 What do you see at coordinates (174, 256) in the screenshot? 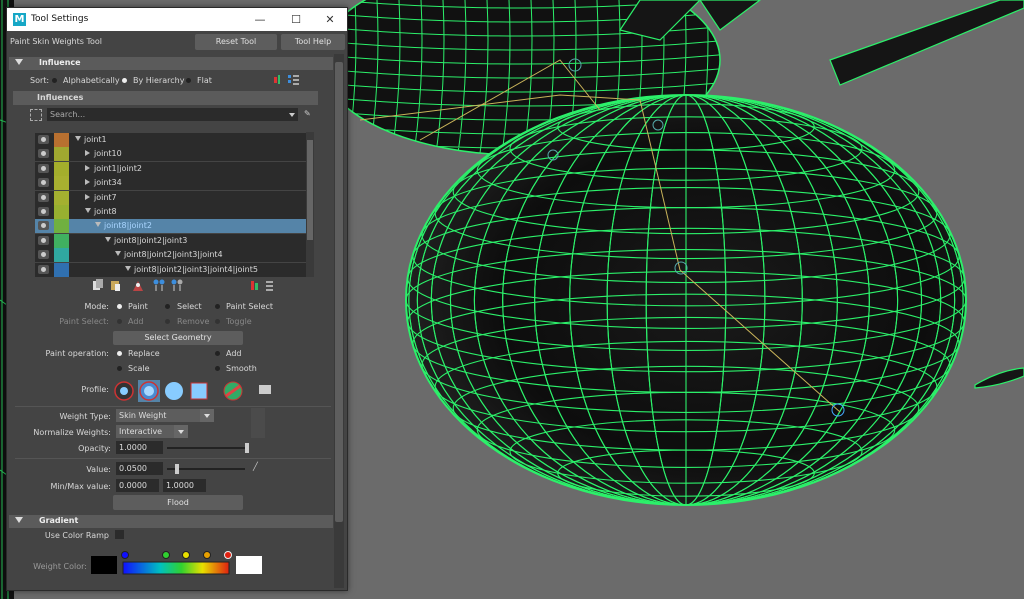
I see `joint-row: joint8|joint2|joint3|joint4` at bounding box center [174, 256].